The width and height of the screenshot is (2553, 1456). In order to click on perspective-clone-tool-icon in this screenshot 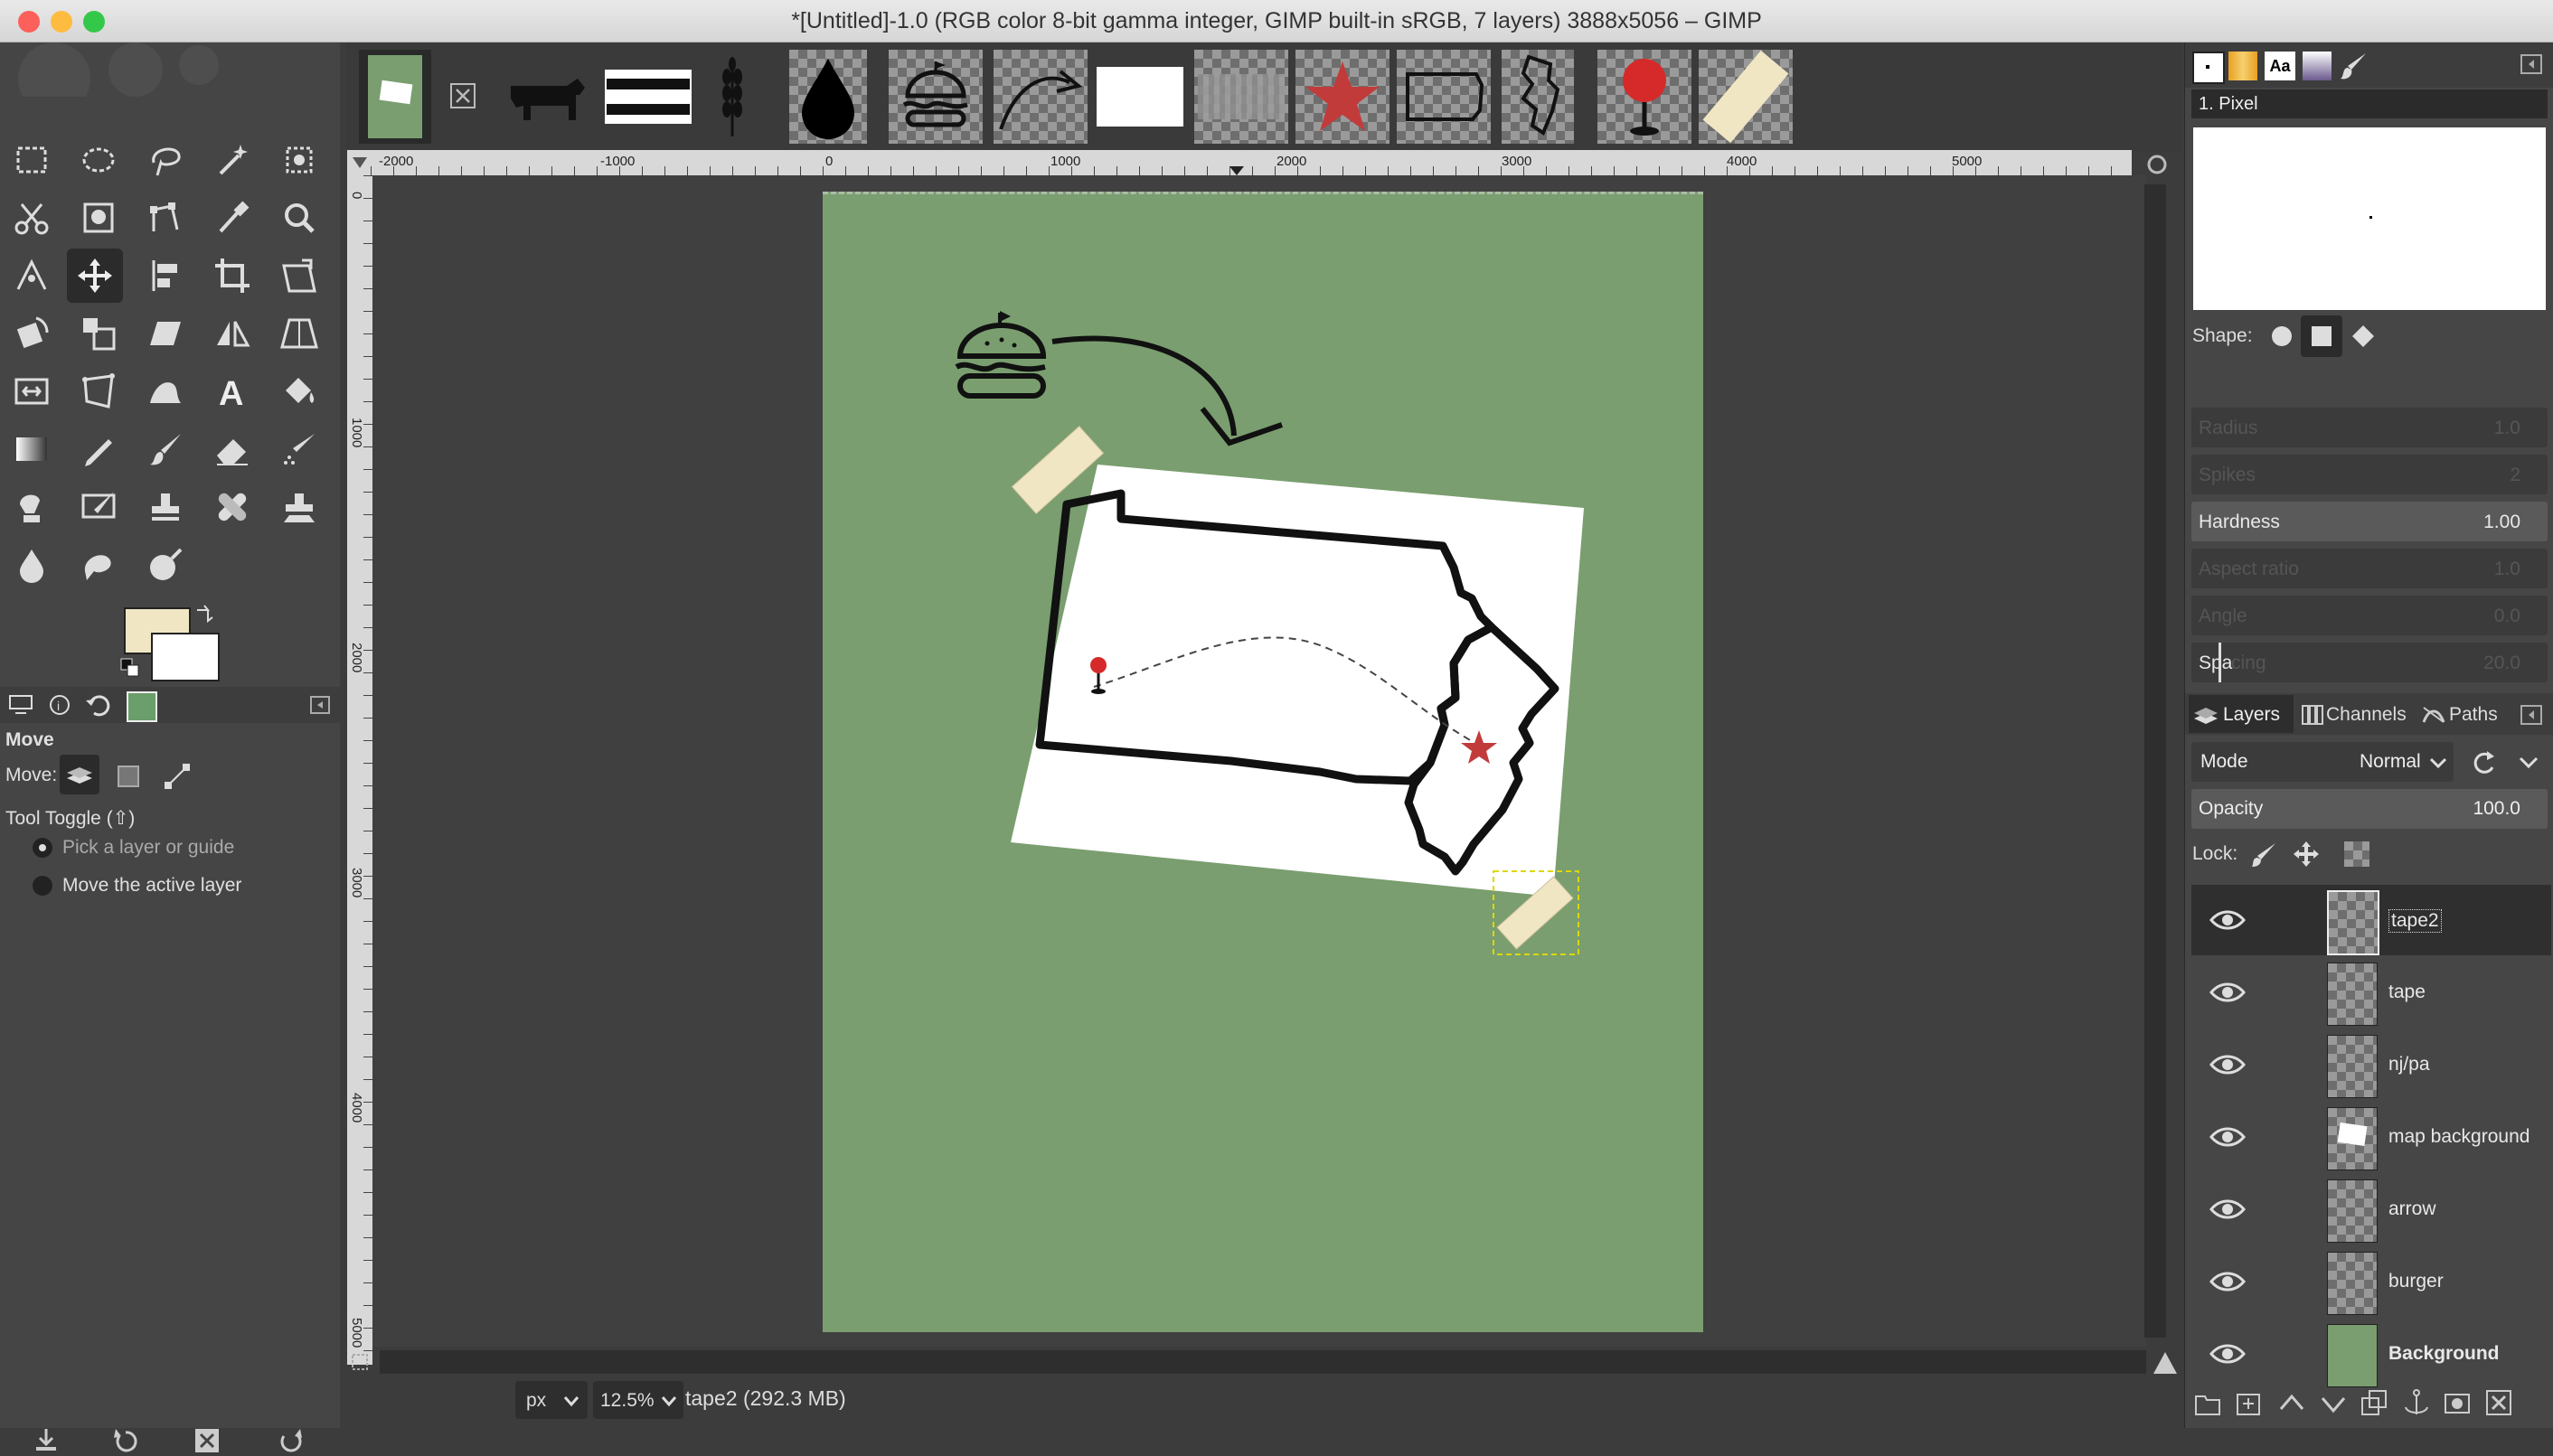, I will do `click(299, 507)`.